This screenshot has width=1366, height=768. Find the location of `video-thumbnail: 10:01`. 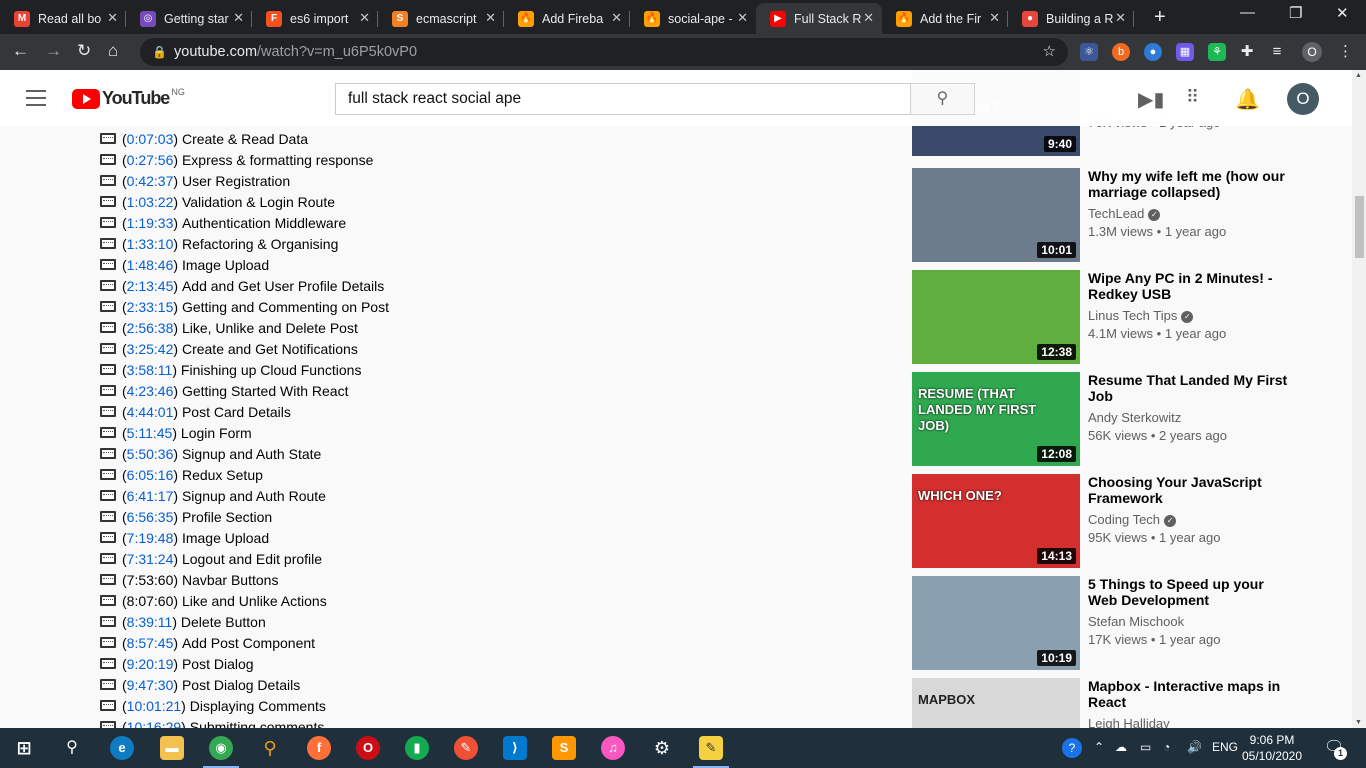

video-thumbnail: 10:01 is located at coordinates (996, 215).